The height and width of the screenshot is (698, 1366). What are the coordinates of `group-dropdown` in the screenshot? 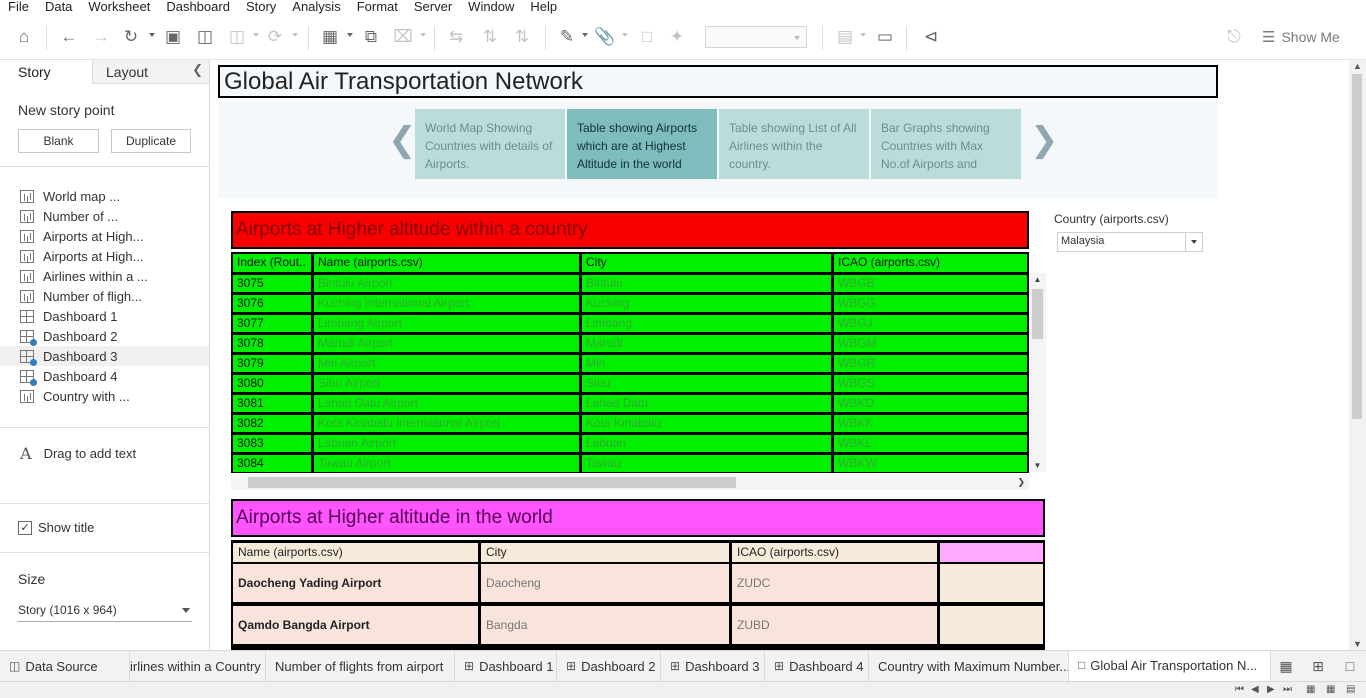 It's located at (625, 35).